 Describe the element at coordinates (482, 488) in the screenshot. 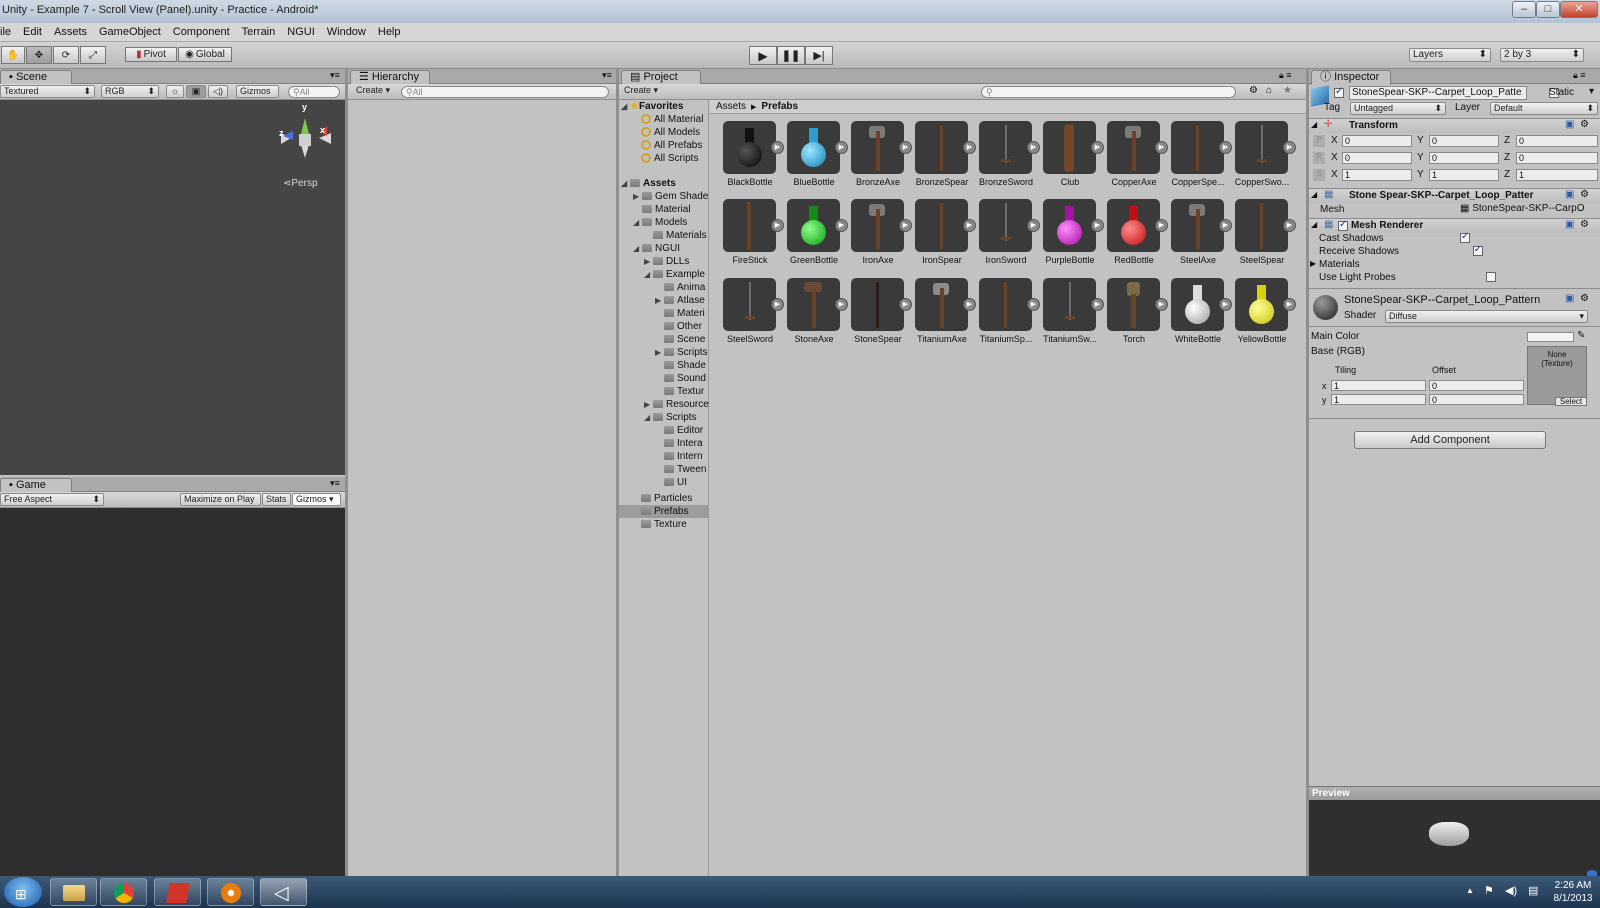

I see `hierarchy-list` at that location.